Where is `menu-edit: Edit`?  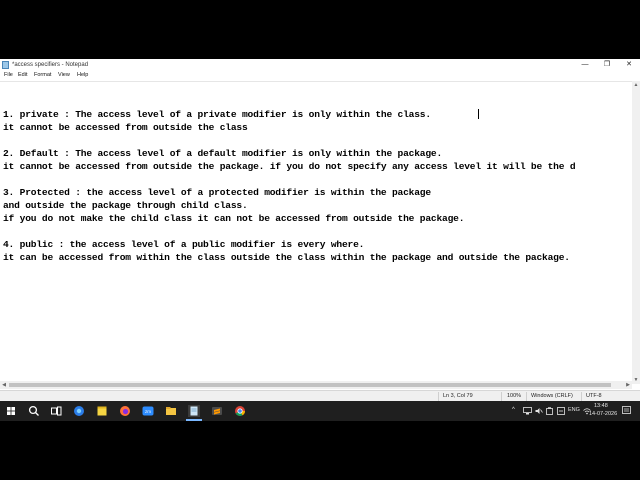
menu-edit: Edit is located at coordinates (22, 75).